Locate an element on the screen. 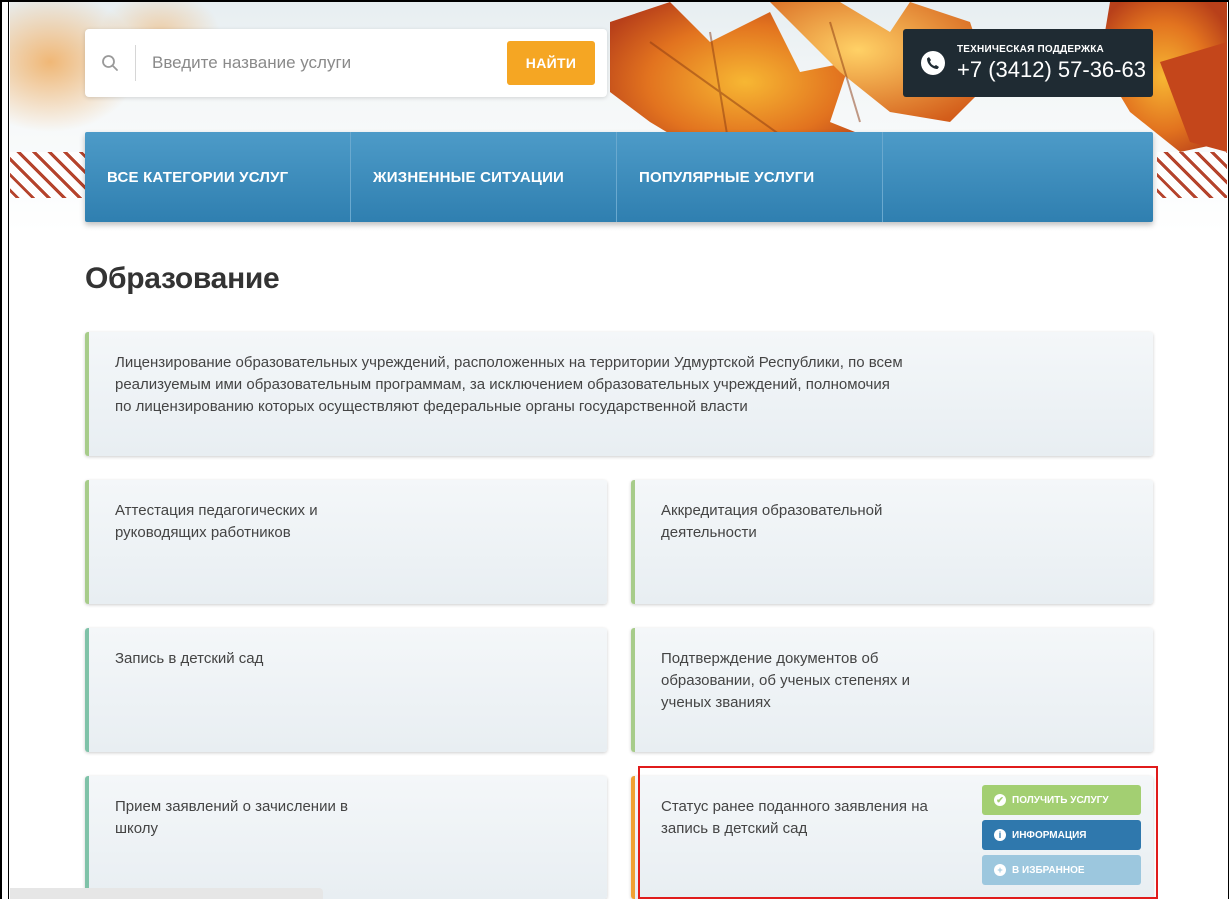 The height and width of the screenshot is (899, 1229). search-box: НАЙТИ is located at coordinates (346, 63).